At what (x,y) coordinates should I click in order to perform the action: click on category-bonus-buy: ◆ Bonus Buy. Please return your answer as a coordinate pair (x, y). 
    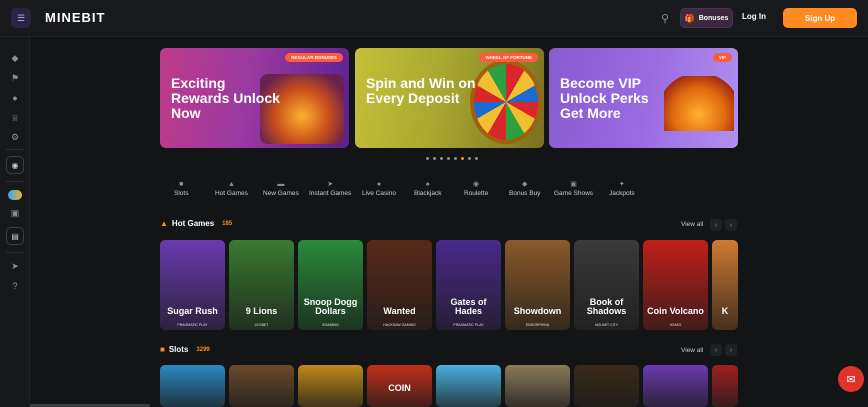
    Looking at the image, I should click on (524, 188).